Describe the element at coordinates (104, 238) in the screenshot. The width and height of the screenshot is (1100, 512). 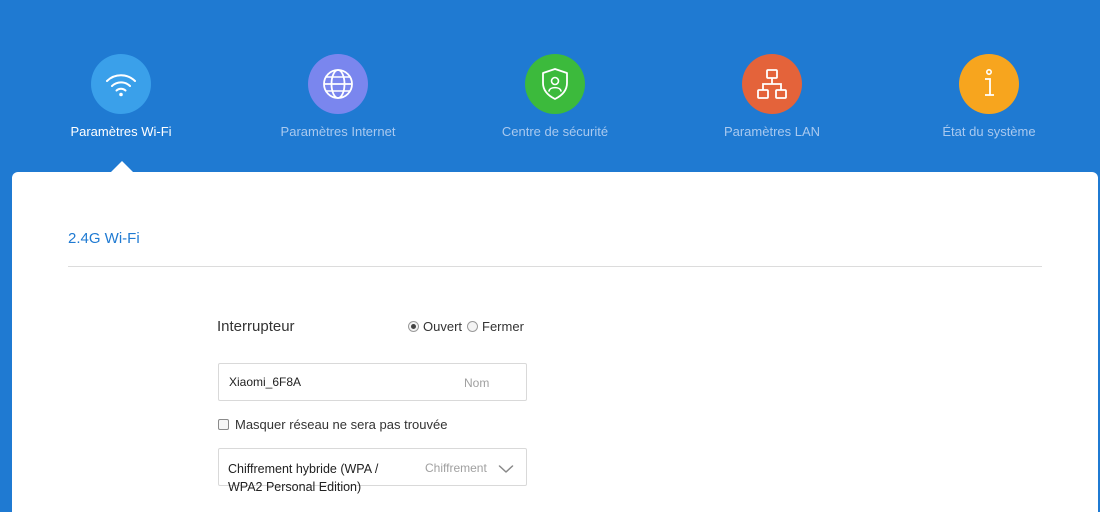
I see `section-title: 2.4G Wi-Fi` at that location.